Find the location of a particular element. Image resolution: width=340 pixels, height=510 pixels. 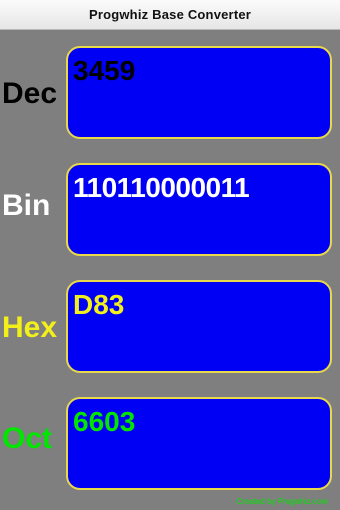

dec-field: 3459 is located at coordinates (199, 92).